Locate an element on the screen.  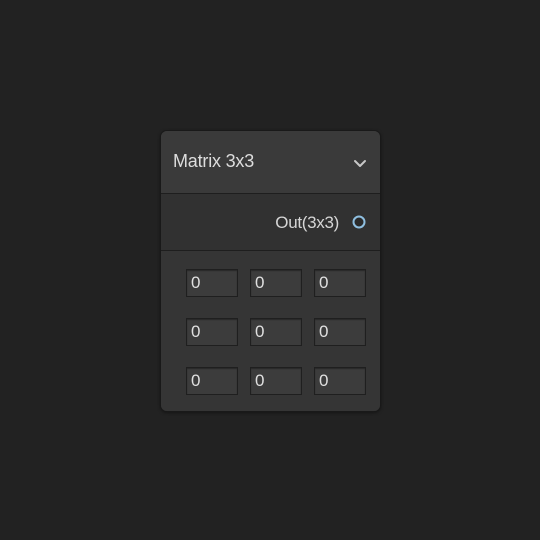
matrix-field-m22 is located at coordinates (340, 381).